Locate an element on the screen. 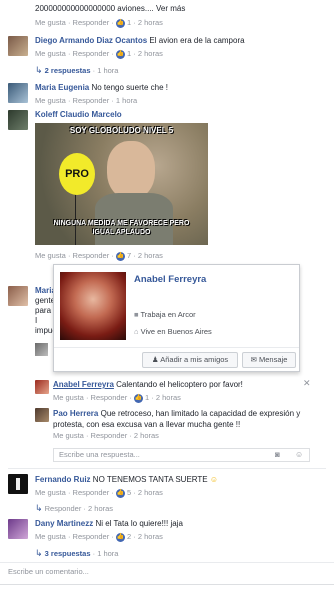  add-friend-button: ♟ Añadir a mis amigos is located at coordinates (190, 360).